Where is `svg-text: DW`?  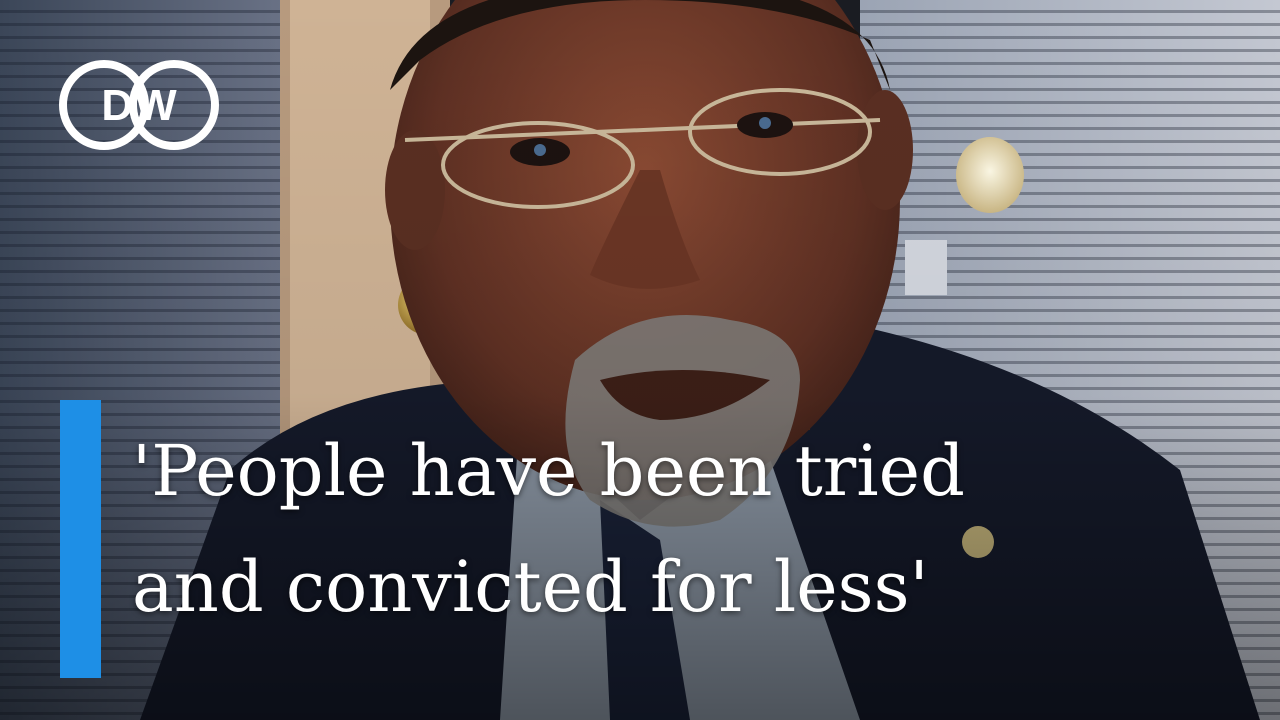
svg-text: DW is located at coordinates (139, 105).